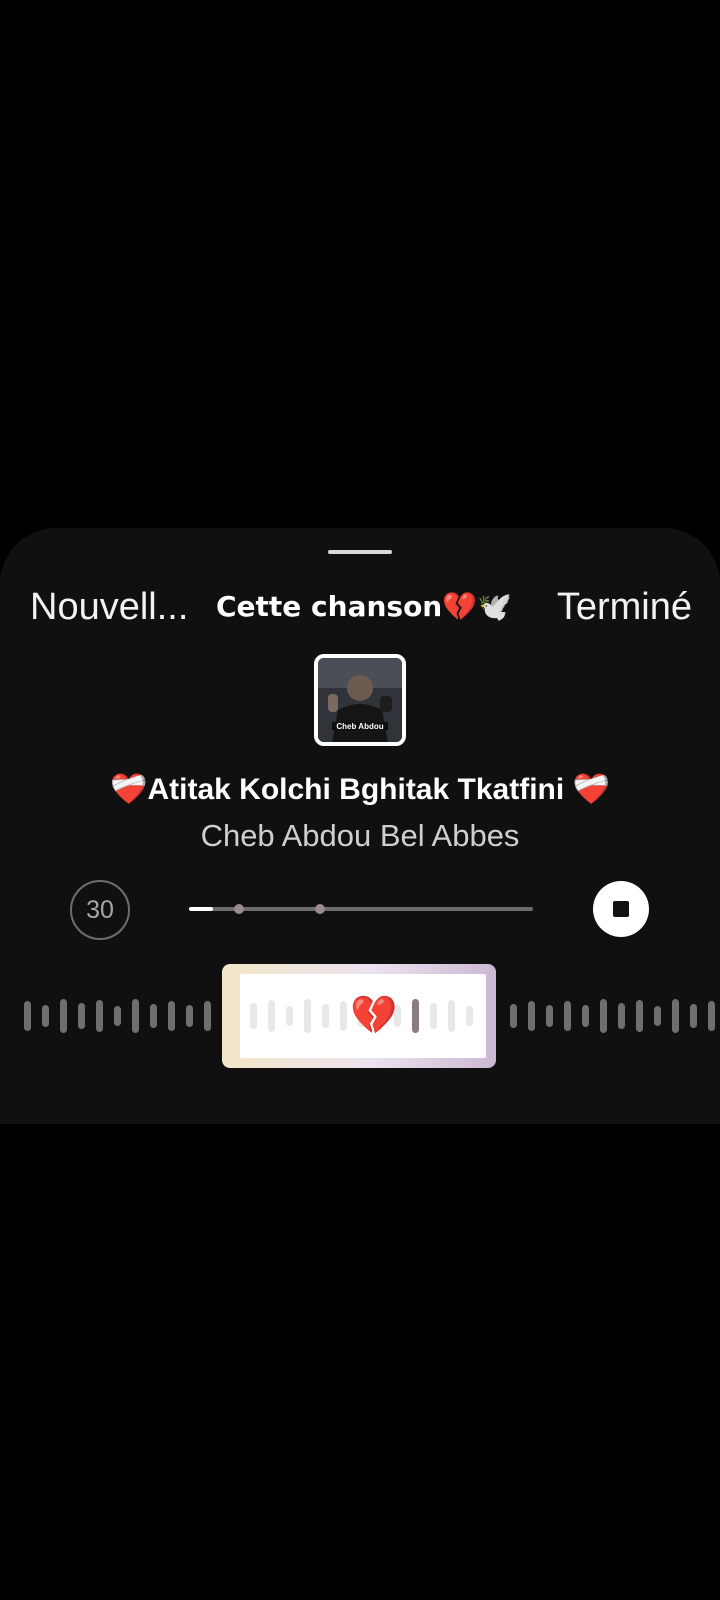 This screenshot has width=720, height=1600. Describe the element at coordinates (364, 606) in the screenshot. I see `sheet-title: Cette chanson💔🕊️` at that location.